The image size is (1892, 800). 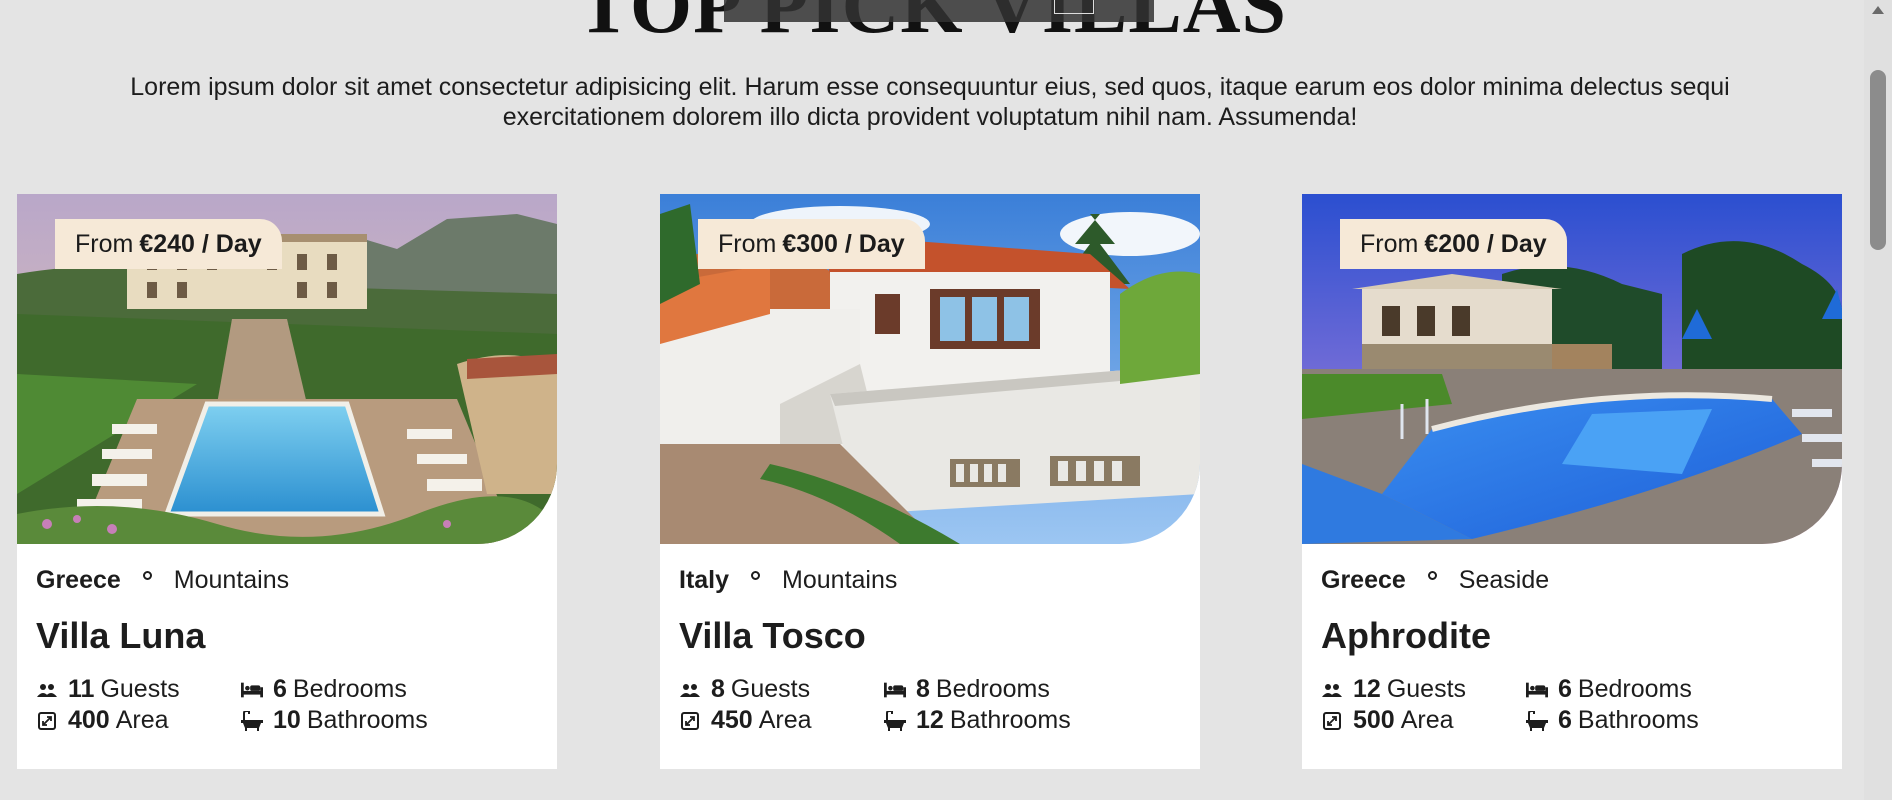 I want to click on villa-photo: From €300 / Day, so click(x=930, y=369).